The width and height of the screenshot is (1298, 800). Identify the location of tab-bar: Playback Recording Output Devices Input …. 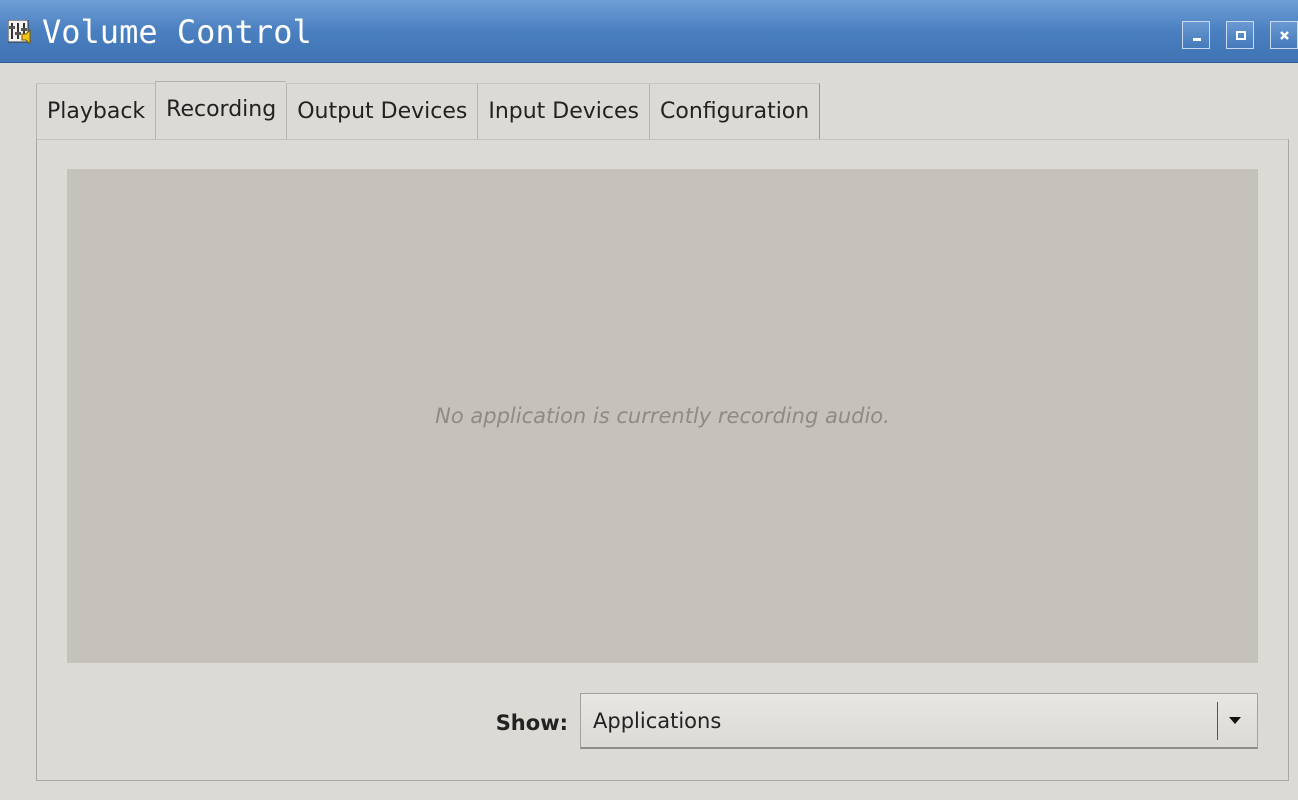
(428, 110).